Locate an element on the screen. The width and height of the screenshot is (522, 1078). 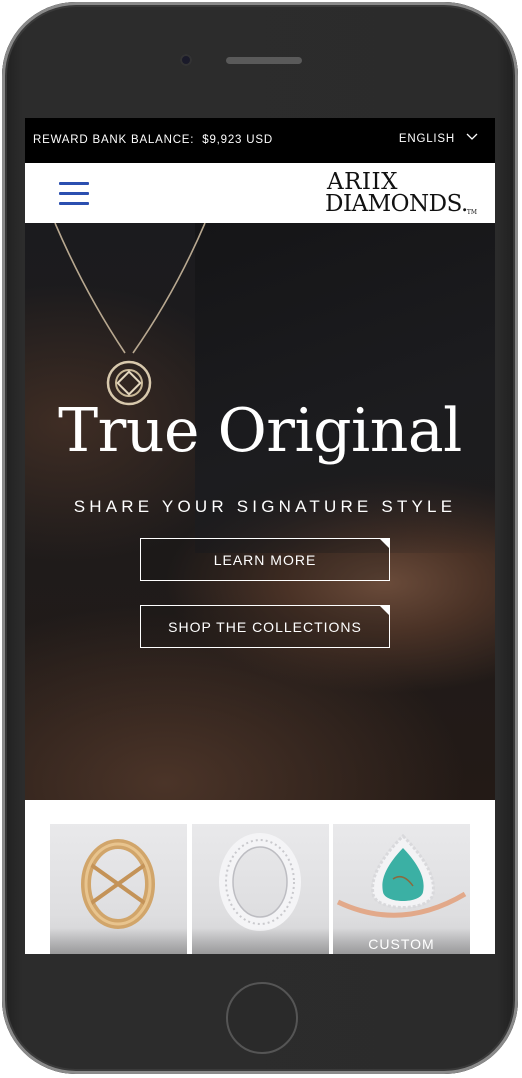
shop-collections-button: SHOP THE COLLECTIONS is located at coordinates (265, 626).